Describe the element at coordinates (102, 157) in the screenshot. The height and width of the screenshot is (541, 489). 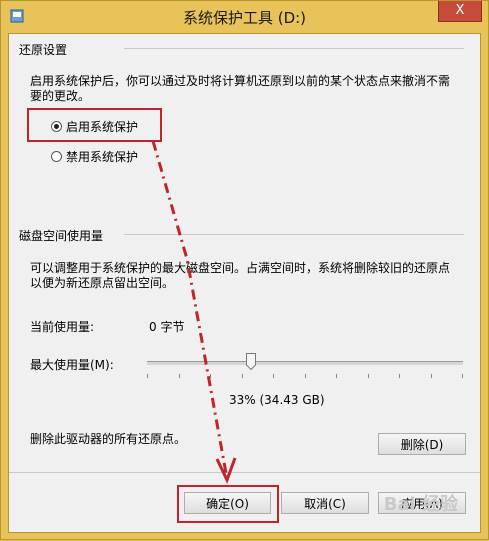
I see `disable-protection-label: 禁用系统保护` at that location.